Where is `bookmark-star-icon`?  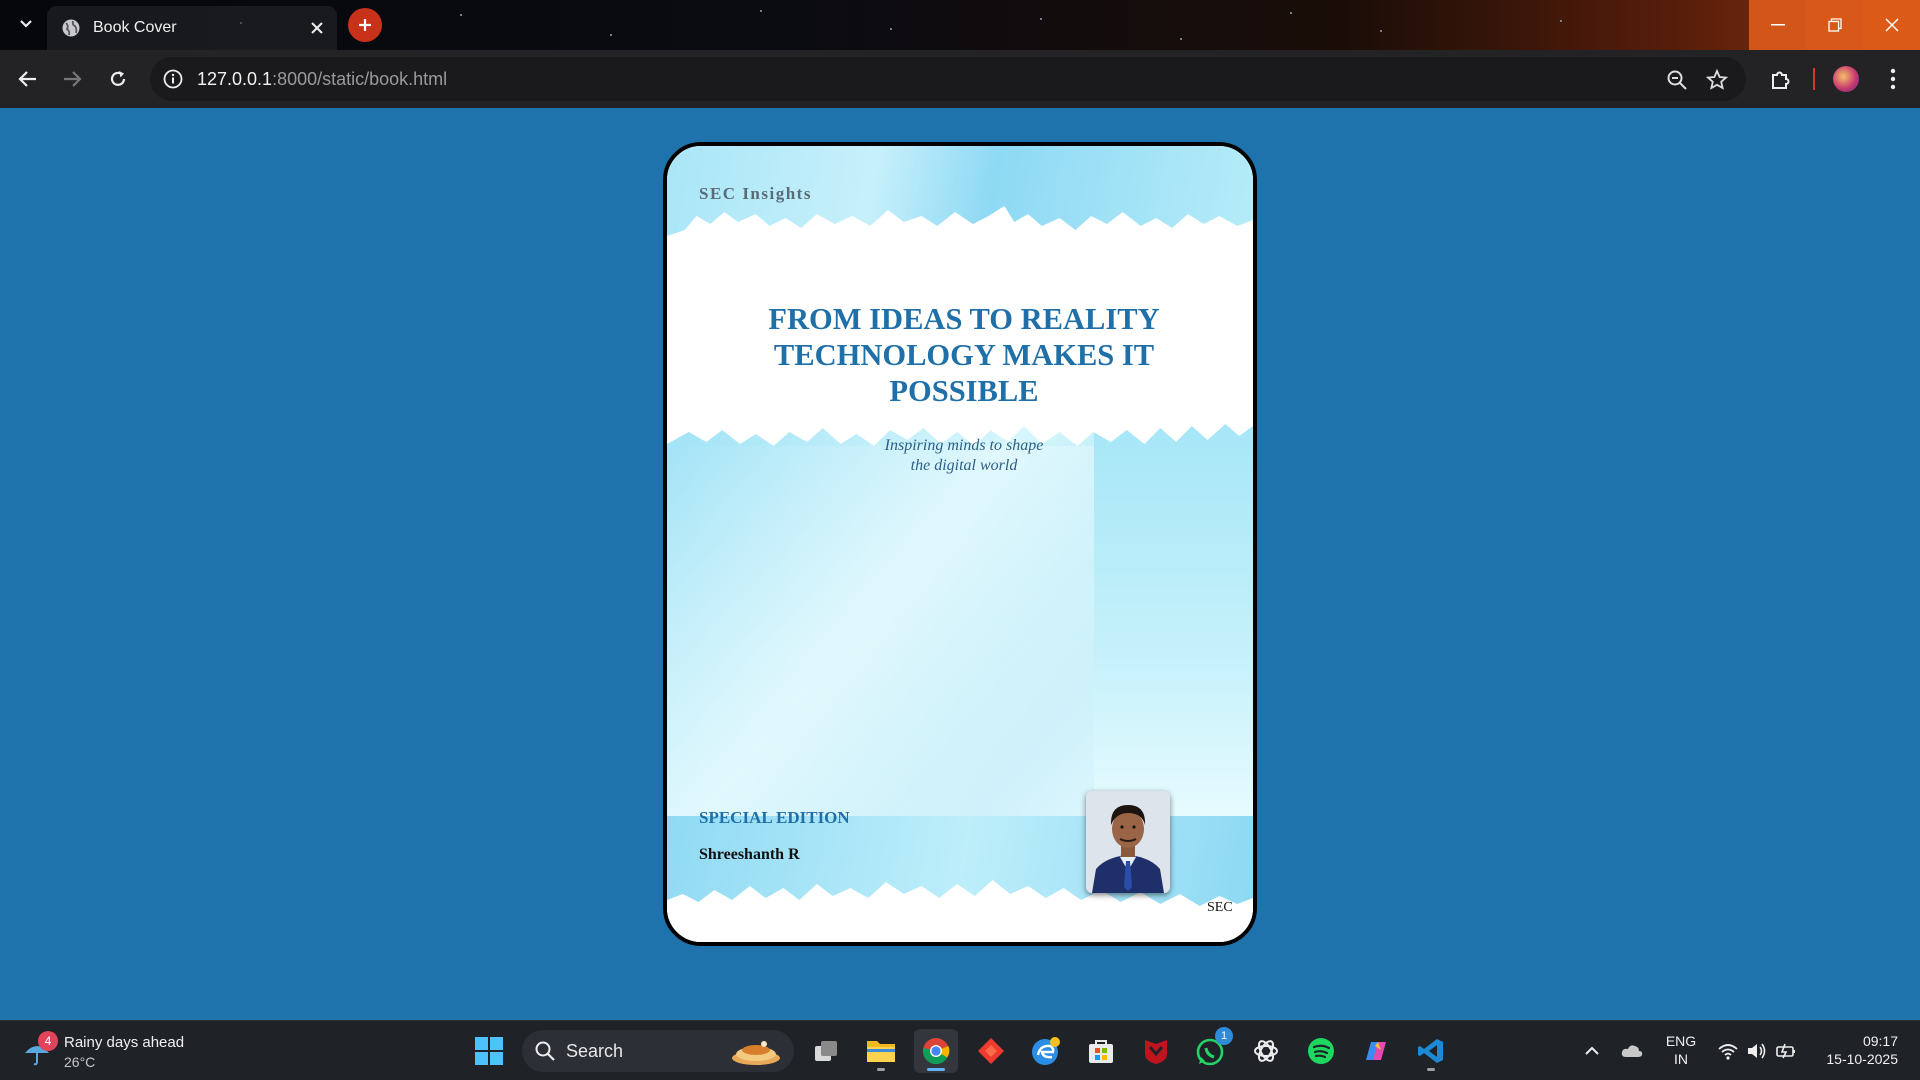
bookmark-star-icon is located at coordinates (1717, 80).